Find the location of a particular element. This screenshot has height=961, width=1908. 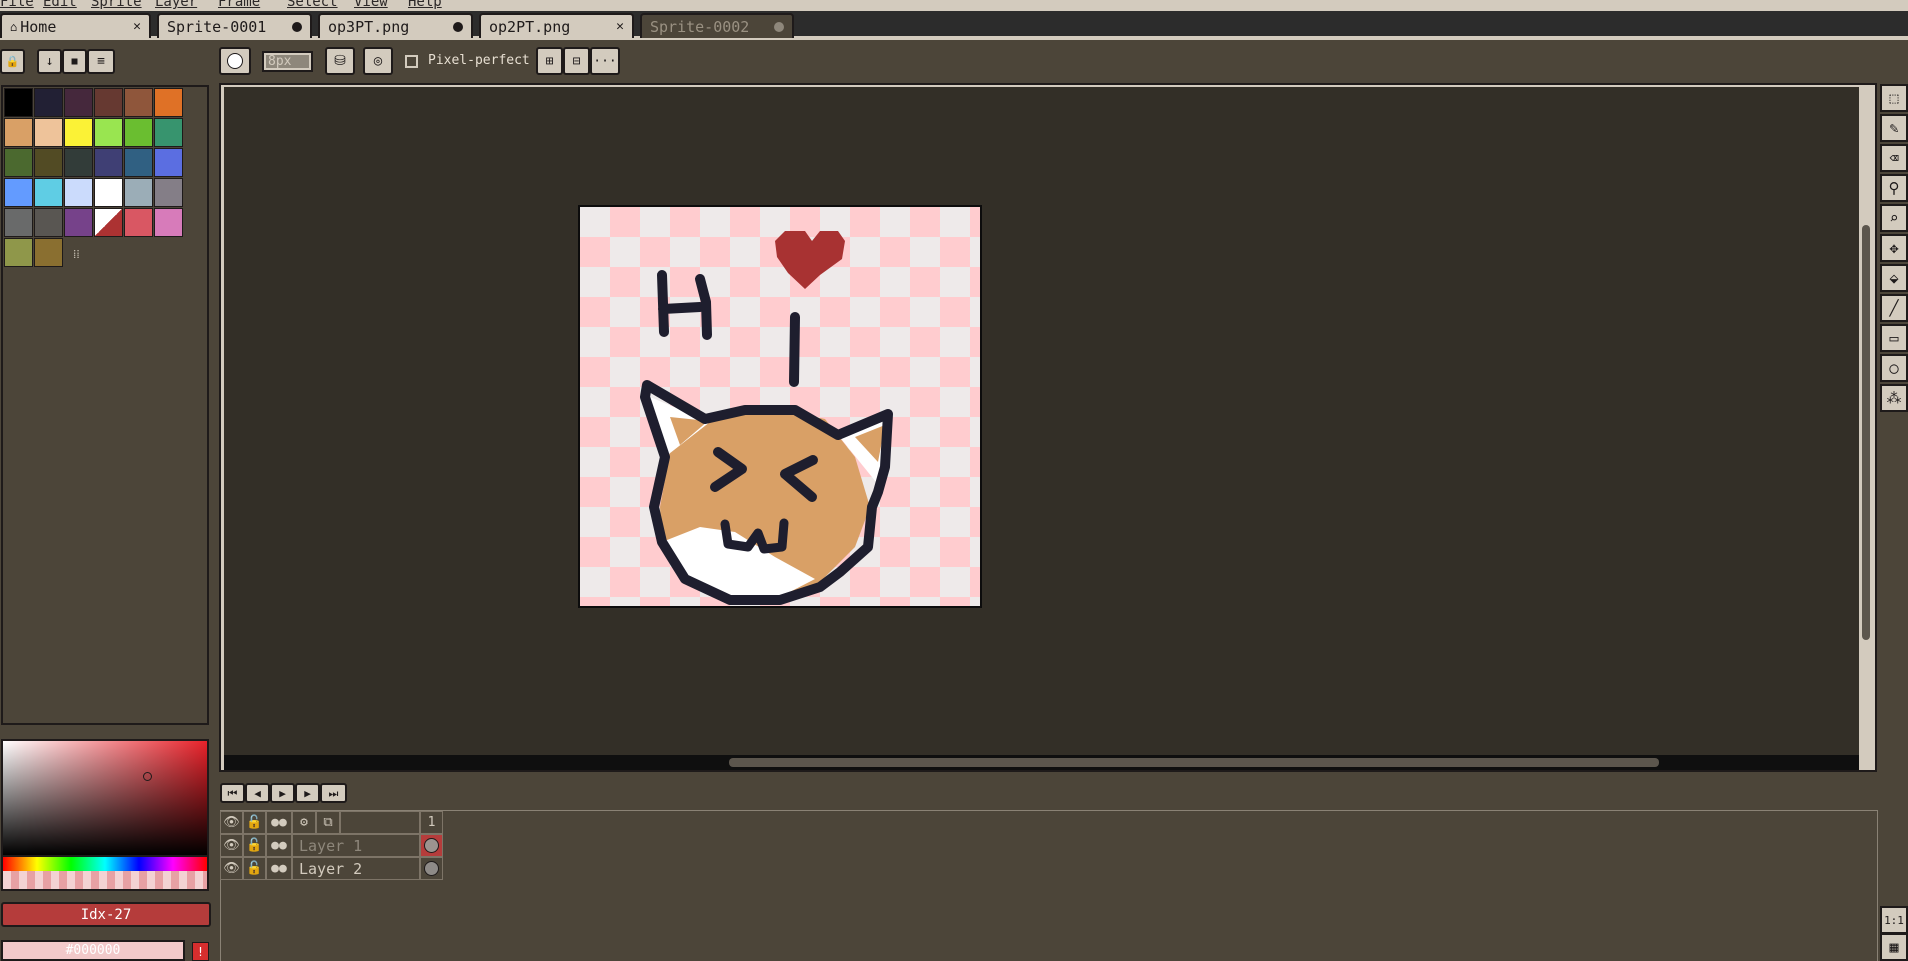

frame-cel is located at coordinates (431, 868).